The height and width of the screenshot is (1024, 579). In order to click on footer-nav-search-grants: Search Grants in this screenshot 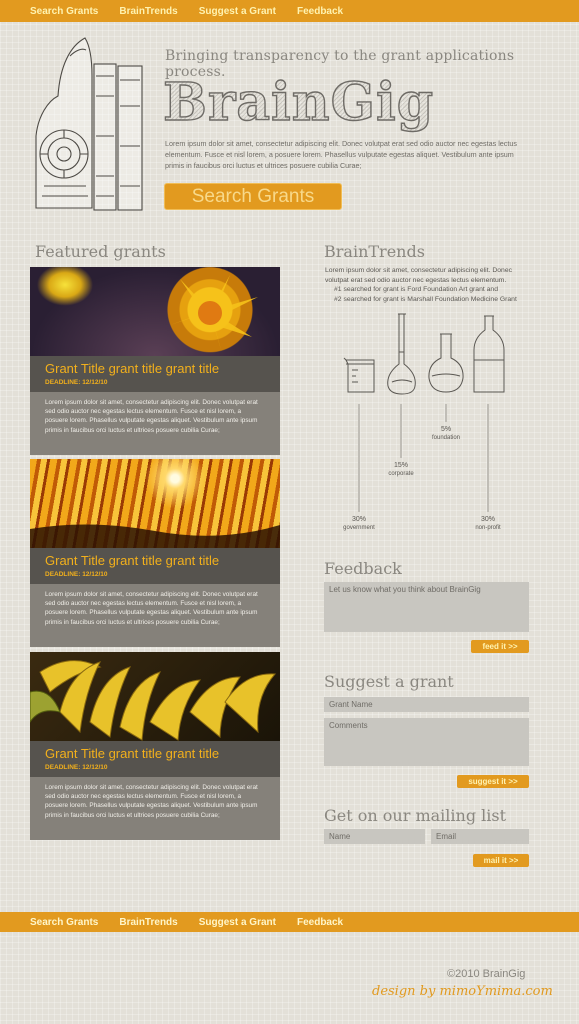, I will do `click(64, 922)`.